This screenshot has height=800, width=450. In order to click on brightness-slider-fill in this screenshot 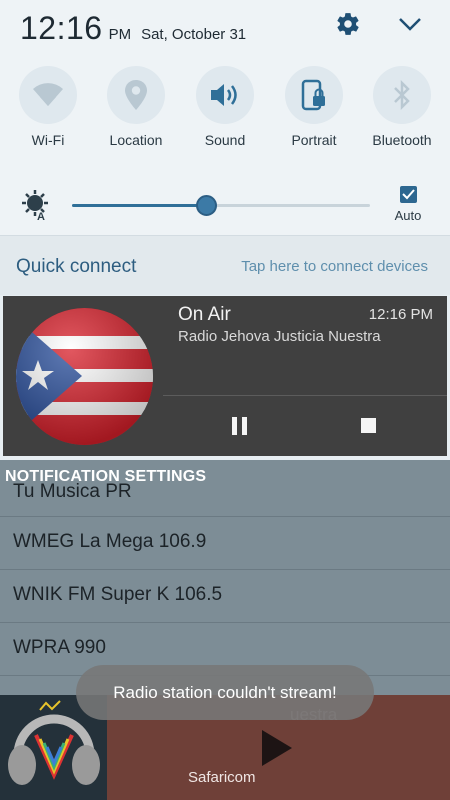, I will do `click(139, 205)`.